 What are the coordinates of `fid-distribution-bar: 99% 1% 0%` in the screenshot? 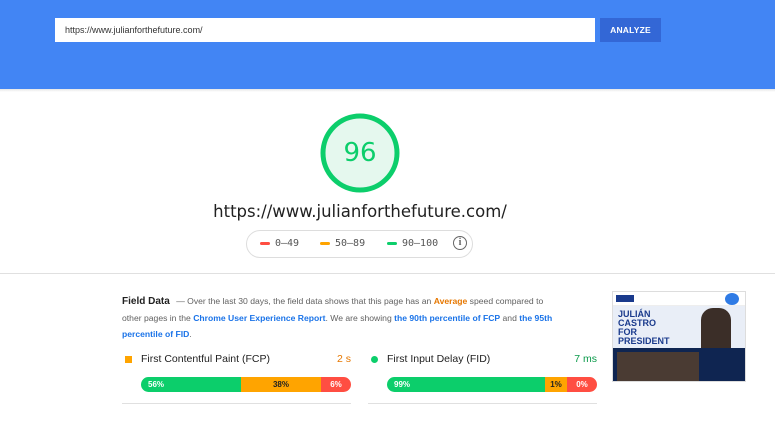 It's located at (492, 384).